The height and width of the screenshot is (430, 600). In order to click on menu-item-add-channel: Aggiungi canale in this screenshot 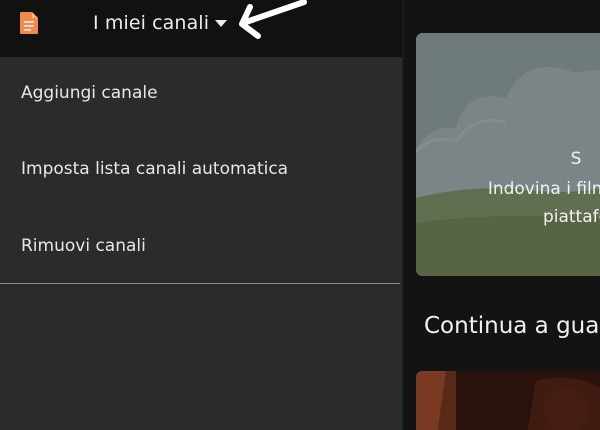, I will do `click(201, 93)`.